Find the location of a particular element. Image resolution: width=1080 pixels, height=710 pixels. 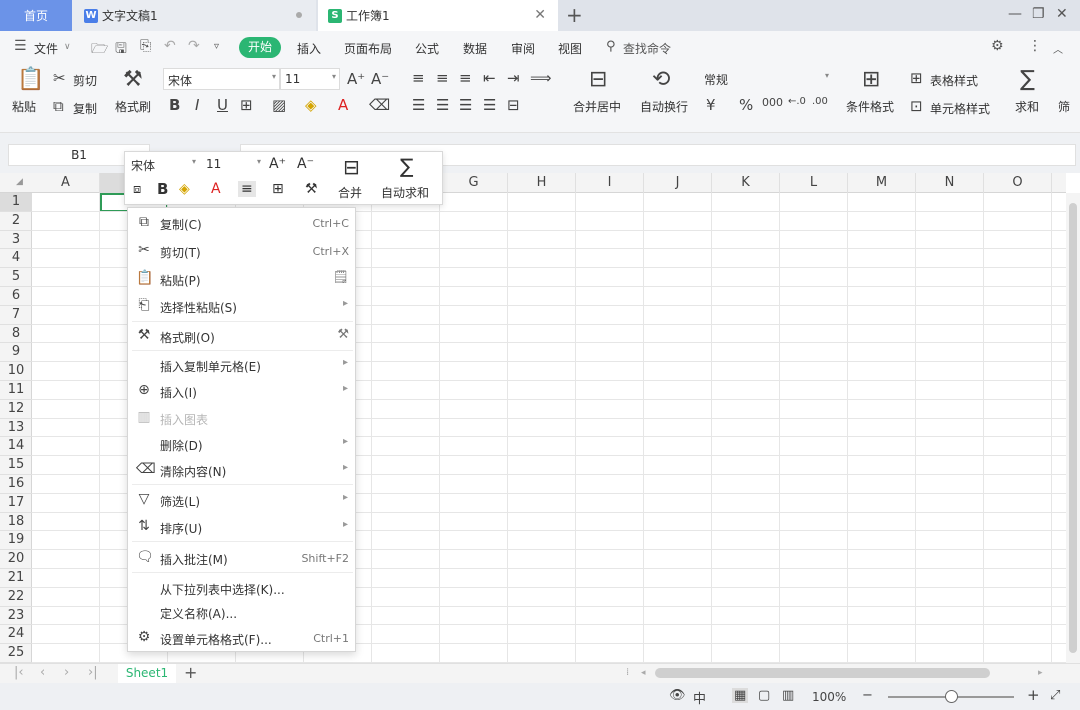

wrap-text-icon: ⟲ is located at coordinates (661, 79).